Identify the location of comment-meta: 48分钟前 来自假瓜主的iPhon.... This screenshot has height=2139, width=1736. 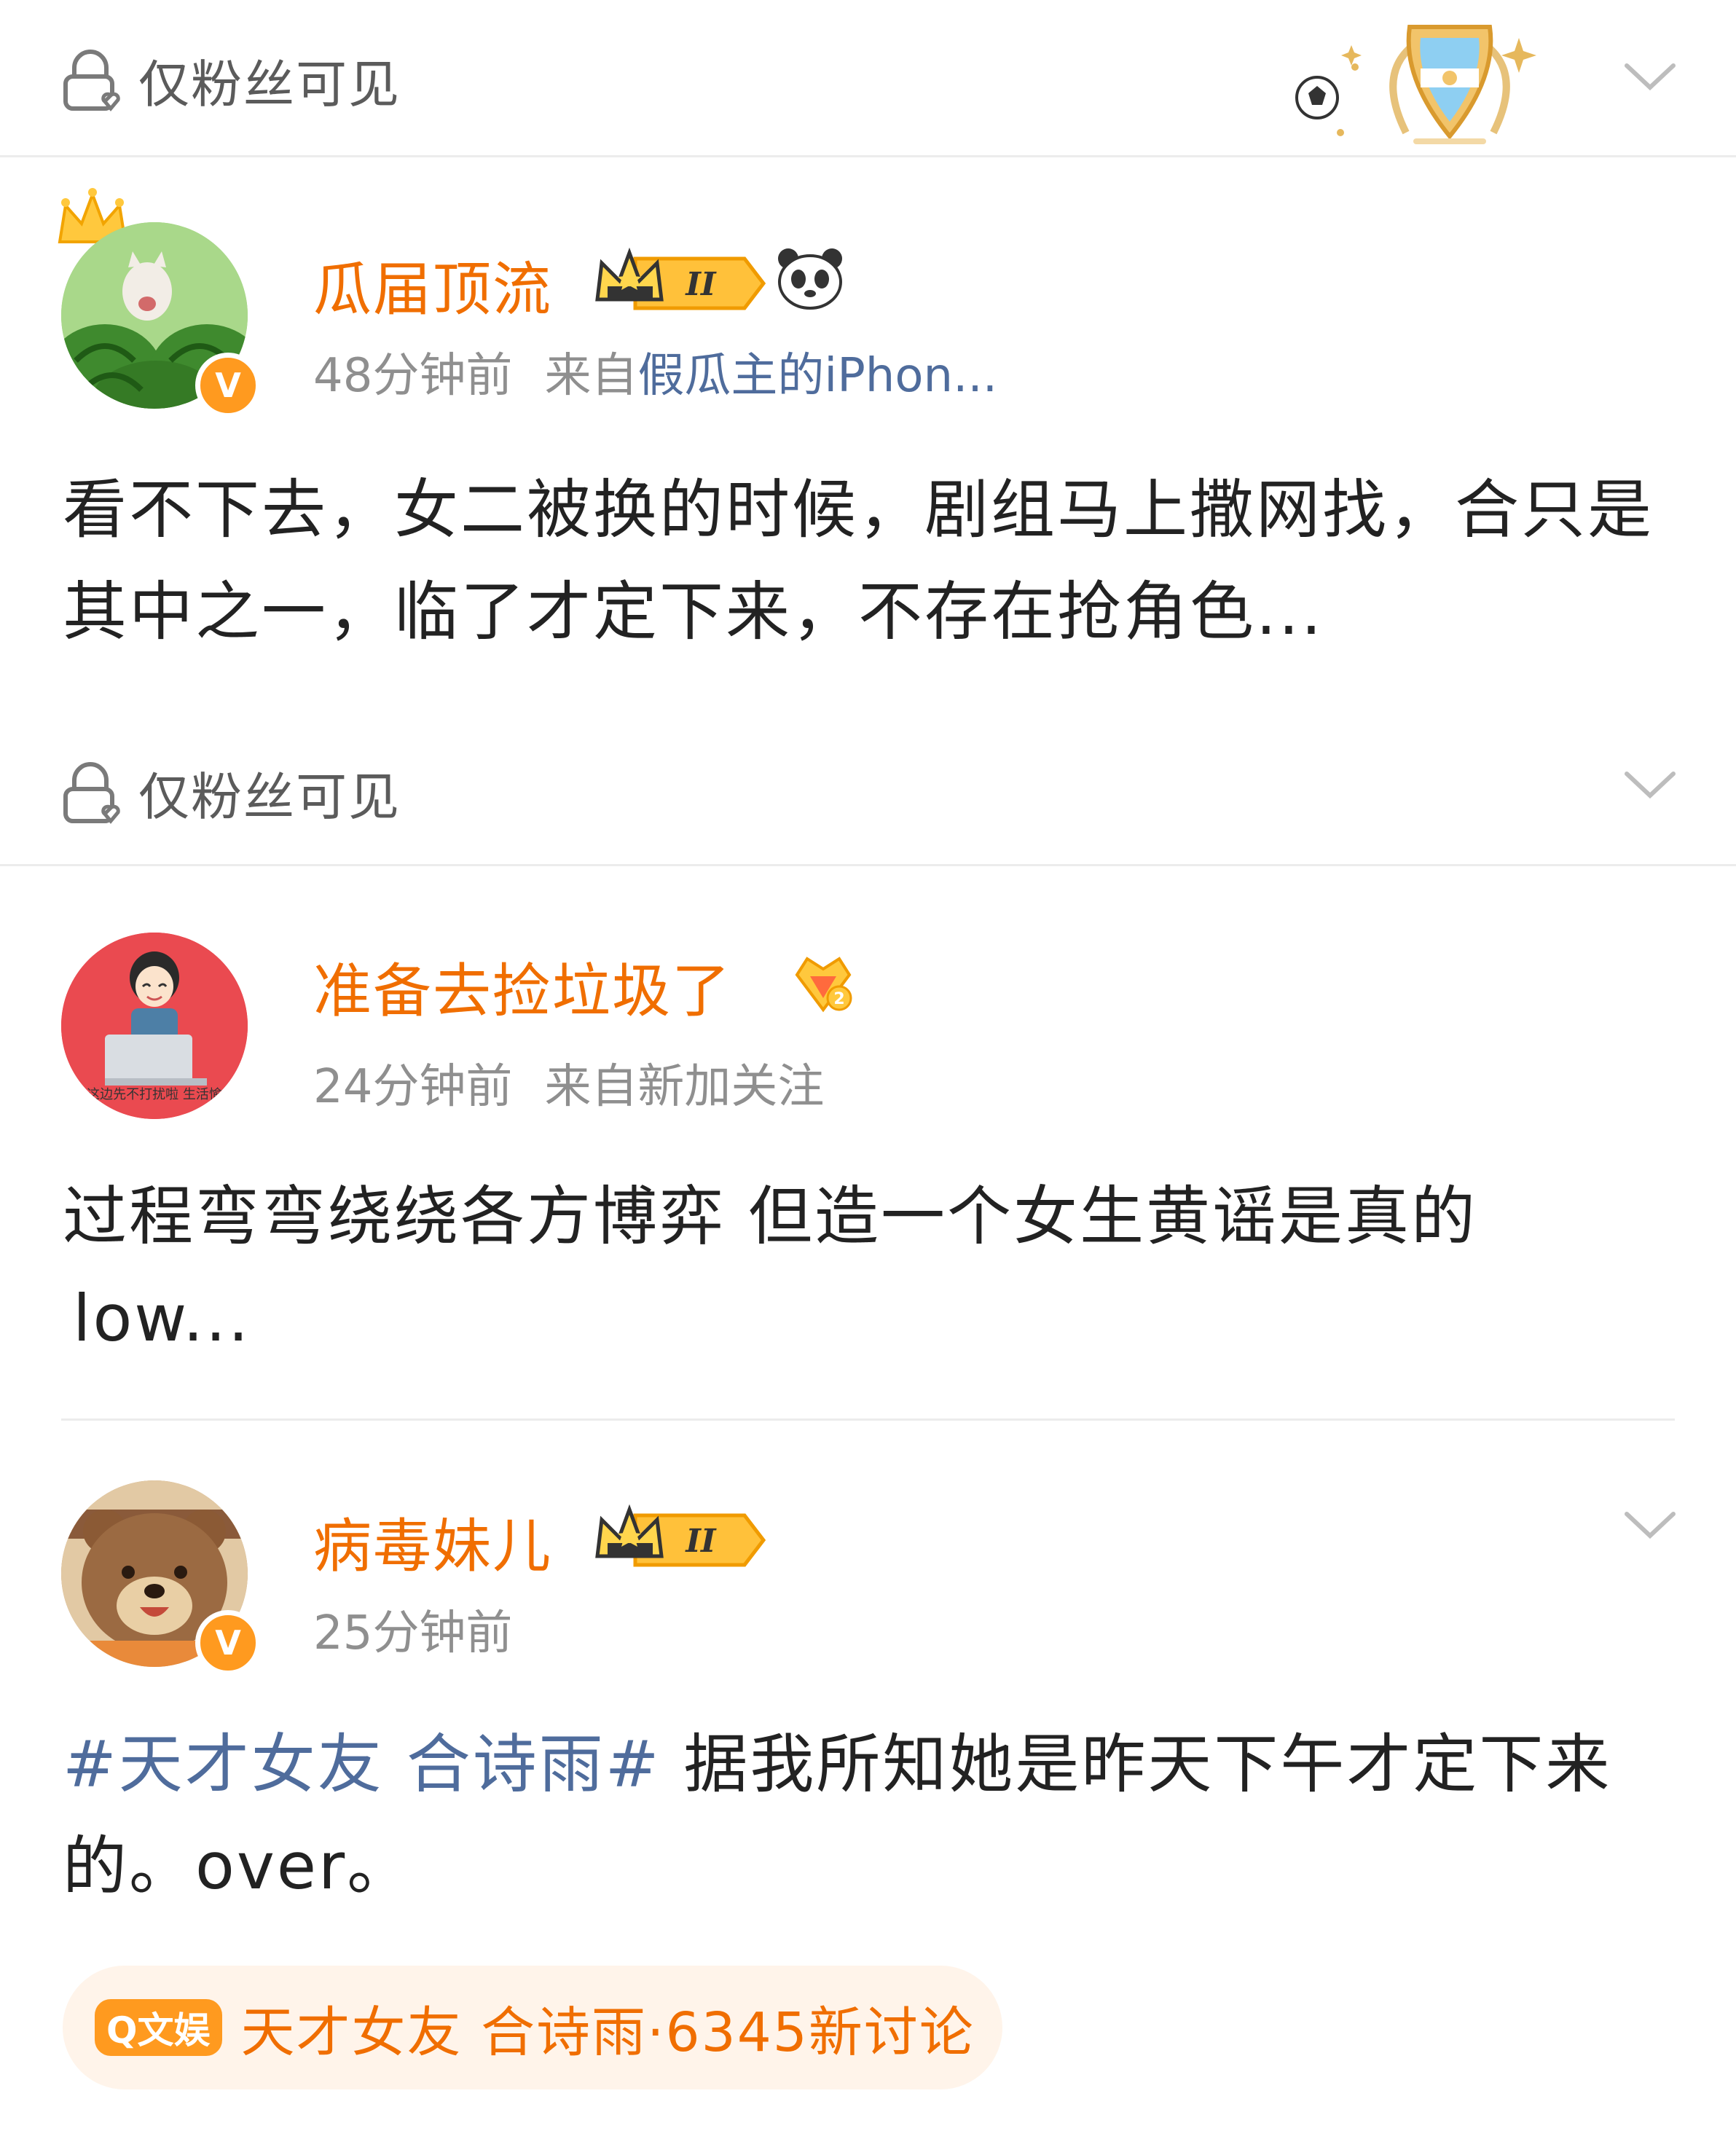
(655, 371).